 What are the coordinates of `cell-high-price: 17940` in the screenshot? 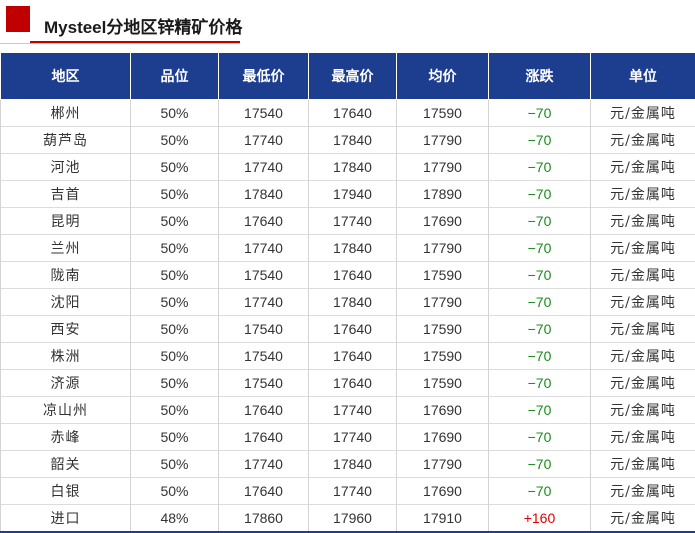 It's located at (353, 194).